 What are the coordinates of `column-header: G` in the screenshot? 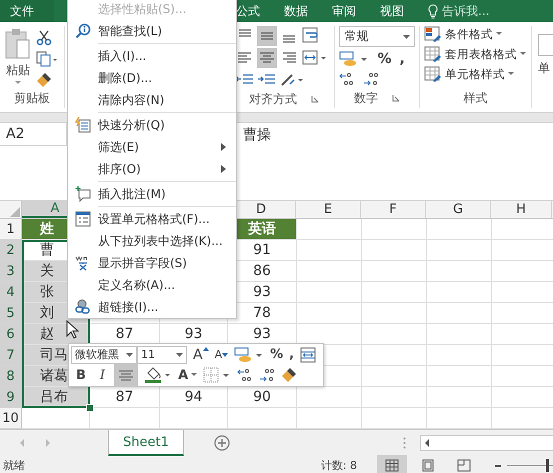 It's located at (458, 209).